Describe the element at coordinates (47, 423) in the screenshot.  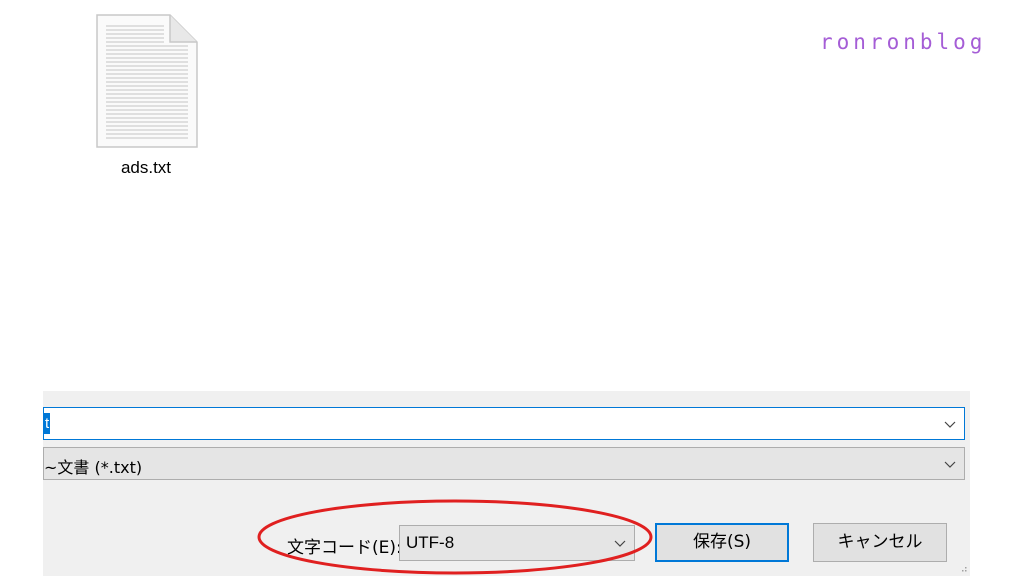
I see `filename-value: t` at that location.